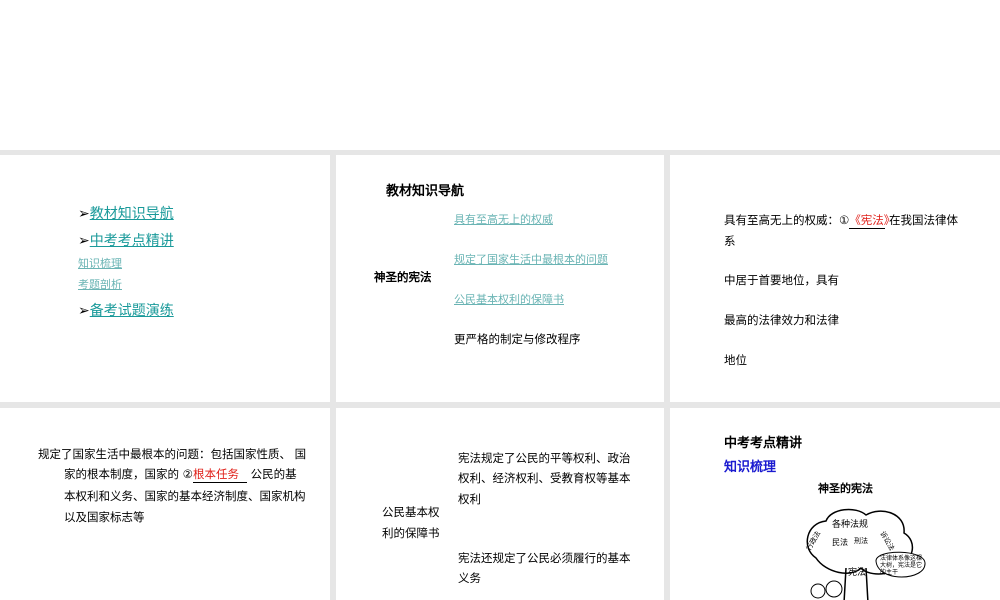 This screenshot has height=600, width=1000. Describe the element at coordinates (861, 540) in the screenshot. I see `tree-word-criminal-law: 刑法` at that location.